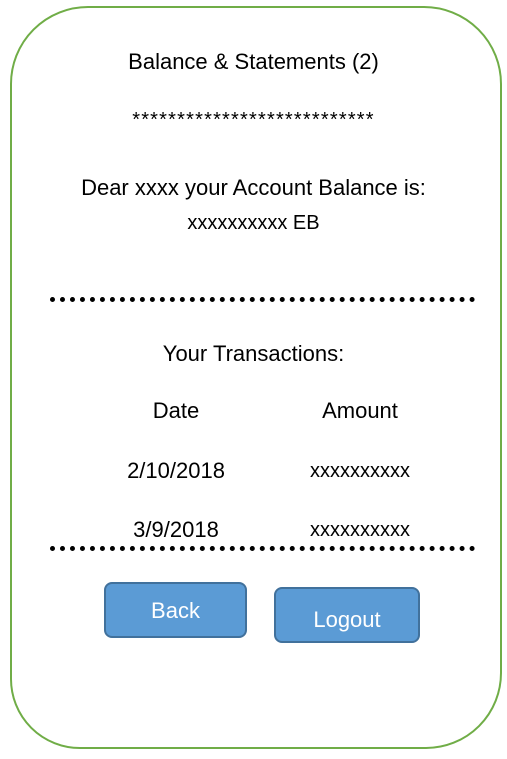 Image resolution: width=507 pixels, height=759 pixels. What do you see at coordinates (176, 529) in the screenshot?
I see `transaction-date: 3/9/2018` at bounding box center [176, 529].